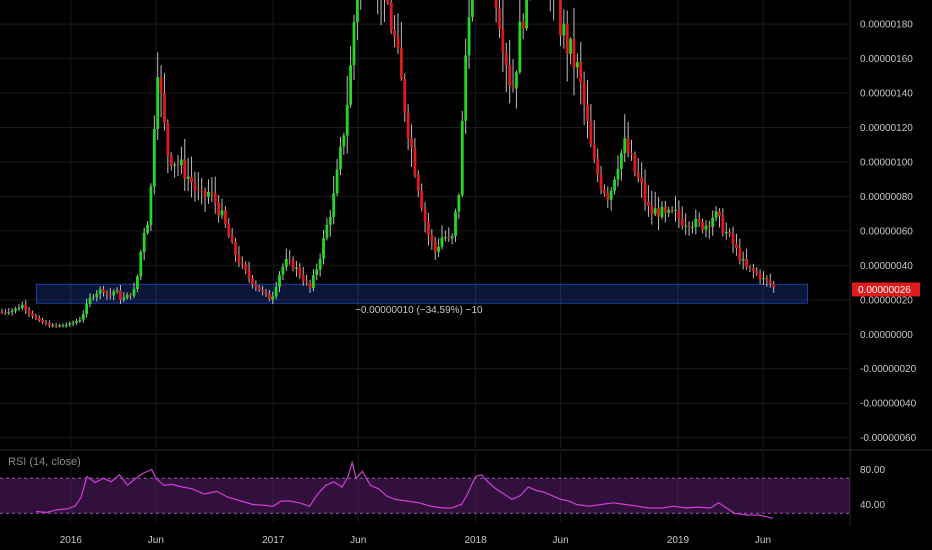  What do you see at coordinates (273, 540) in the screenshot?
I see `time-axis-label: 2017` at bounding box center [273, 540].